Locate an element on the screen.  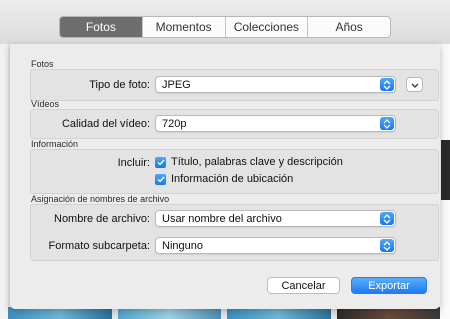
subfolder-format-value: Ninguno is located at coordinates (182, 246).